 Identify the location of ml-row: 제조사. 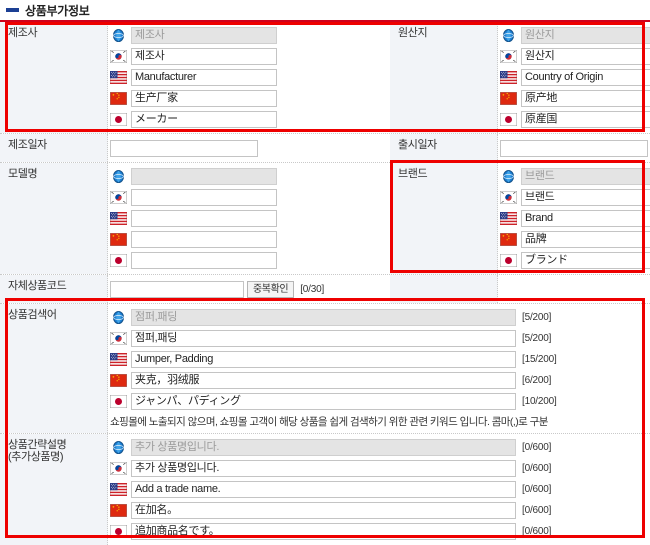
(249, 35).